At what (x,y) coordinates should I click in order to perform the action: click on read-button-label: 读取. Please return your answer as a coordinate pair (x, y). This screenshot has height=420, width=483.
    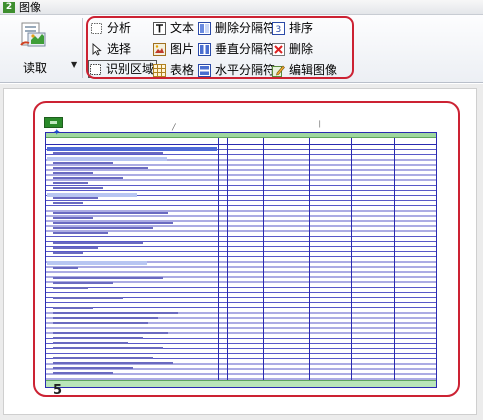
    Looking at the image, I should click on (34, 68).